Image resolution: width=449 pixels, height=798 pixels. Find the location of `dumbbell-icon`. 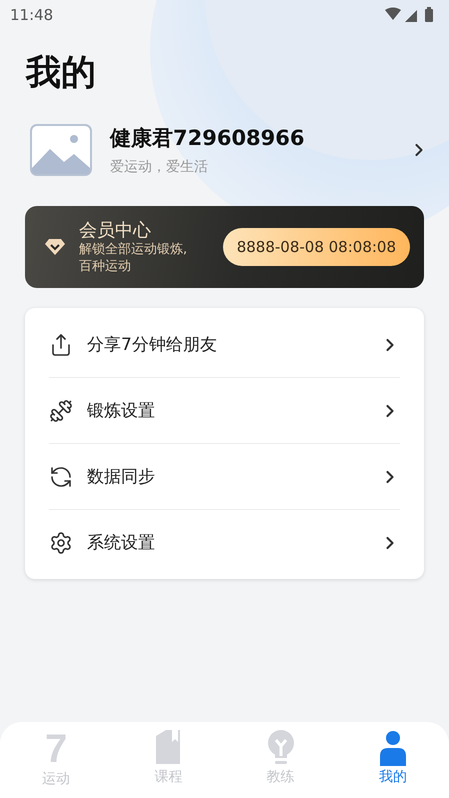

dumbbell-icon is located at coordinates (61, 410).